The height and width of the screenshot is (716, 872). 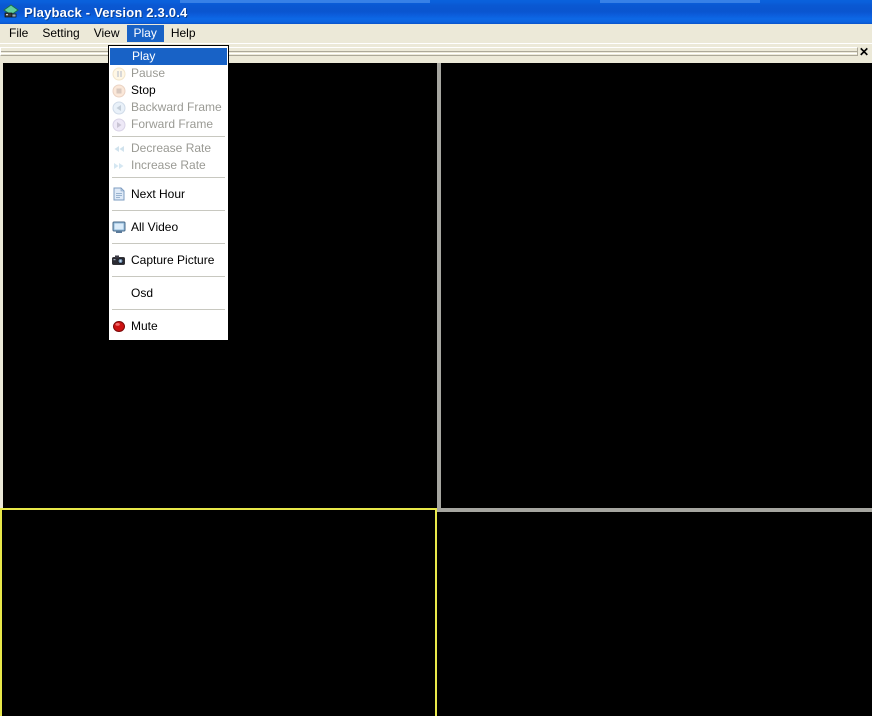 I want to click on forward-frame-icon, so click(x=119, y=125).